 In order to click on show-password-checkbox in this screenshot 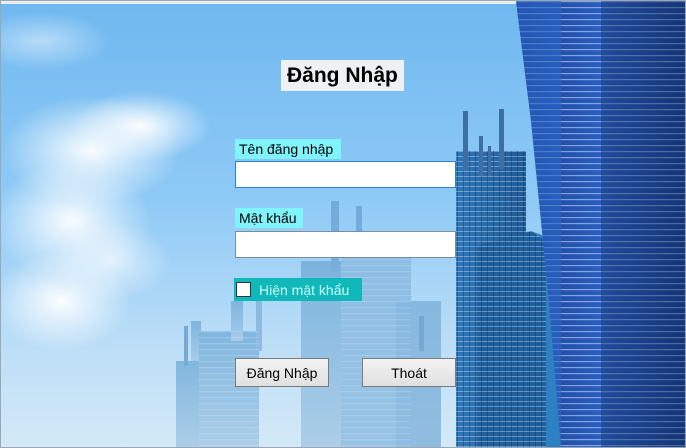, I will do `click(243, 289)`.